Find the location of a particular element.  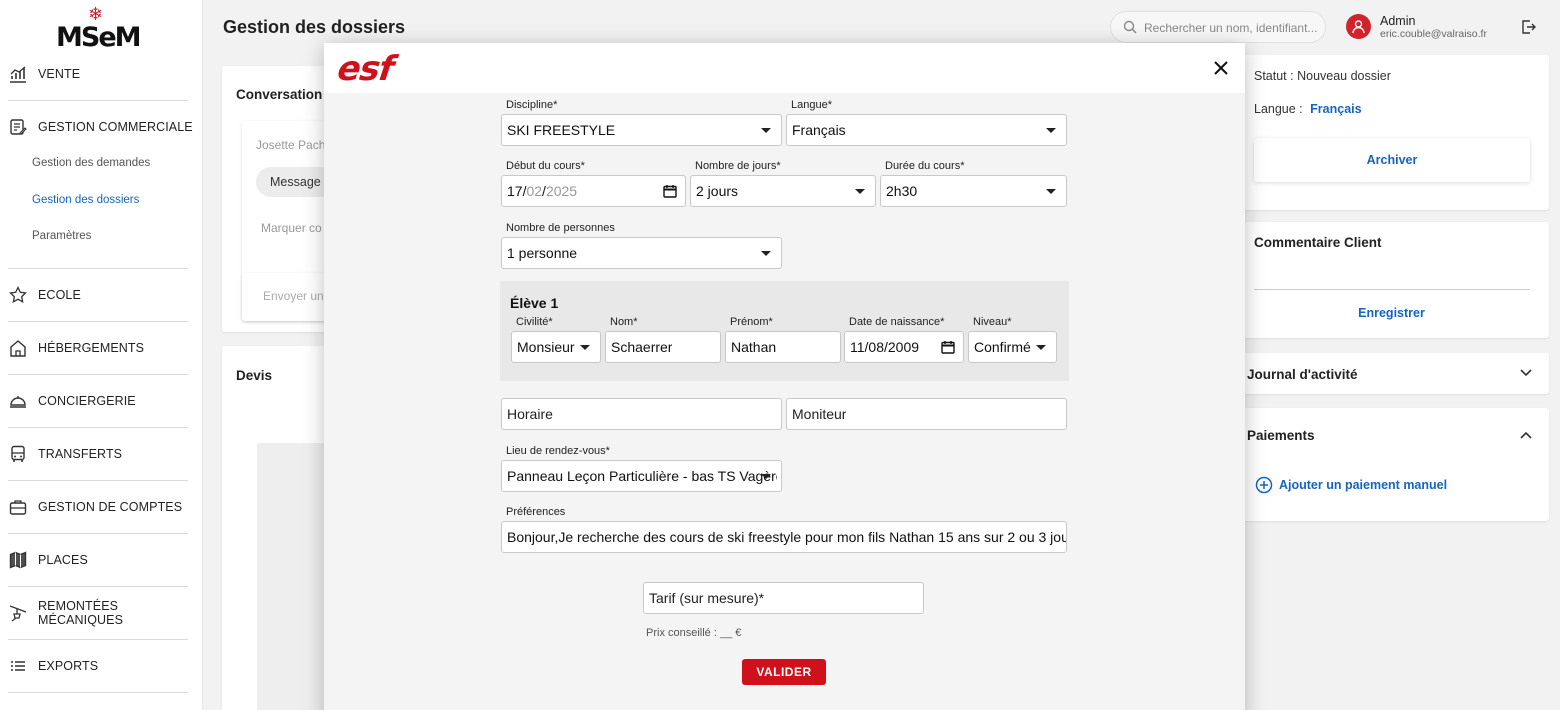

mark-read-link: Marquer co is located at coordinates (291, 228).